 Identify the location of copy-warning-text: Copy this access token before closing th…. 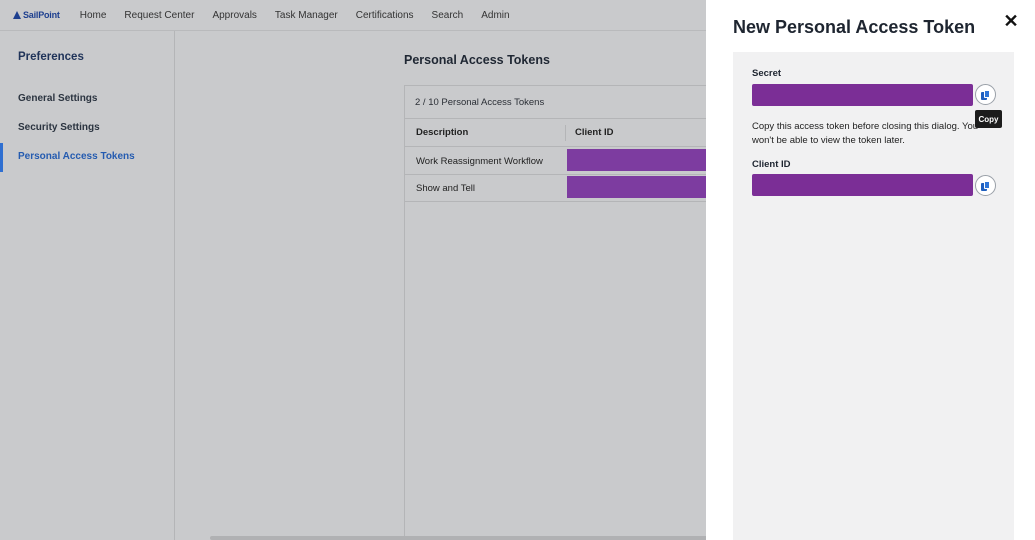
(865, 133).